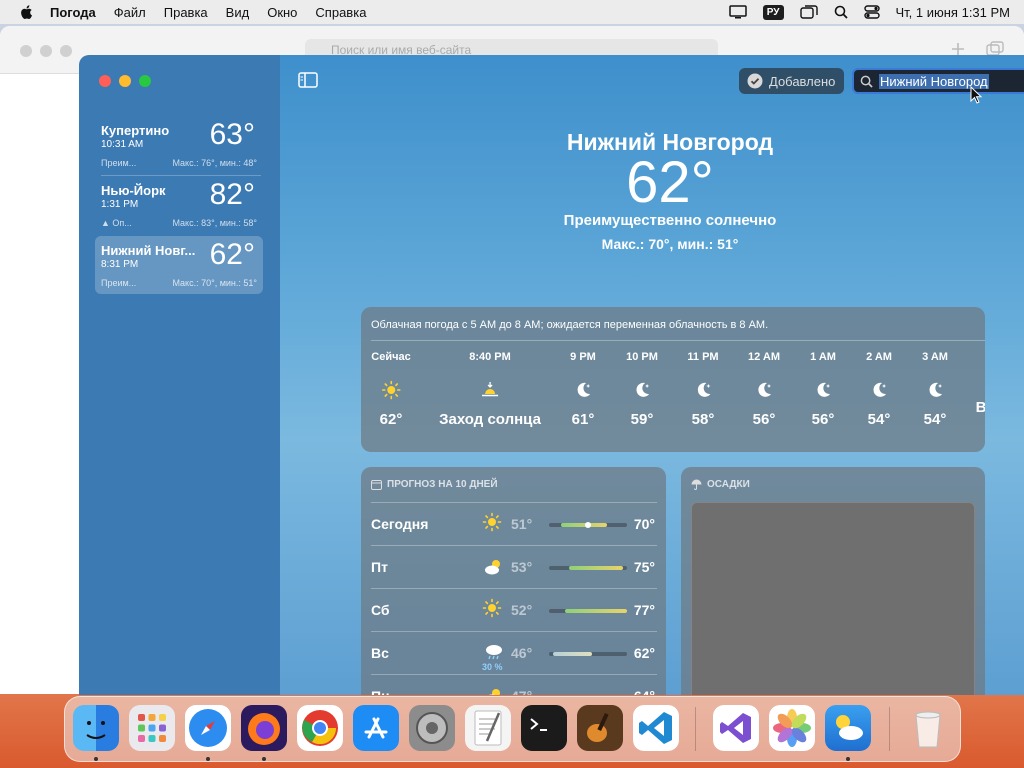 The height and width of the screenshot is (768, 1024). I want to click on forecast-low: 47°, so click(521, 691).